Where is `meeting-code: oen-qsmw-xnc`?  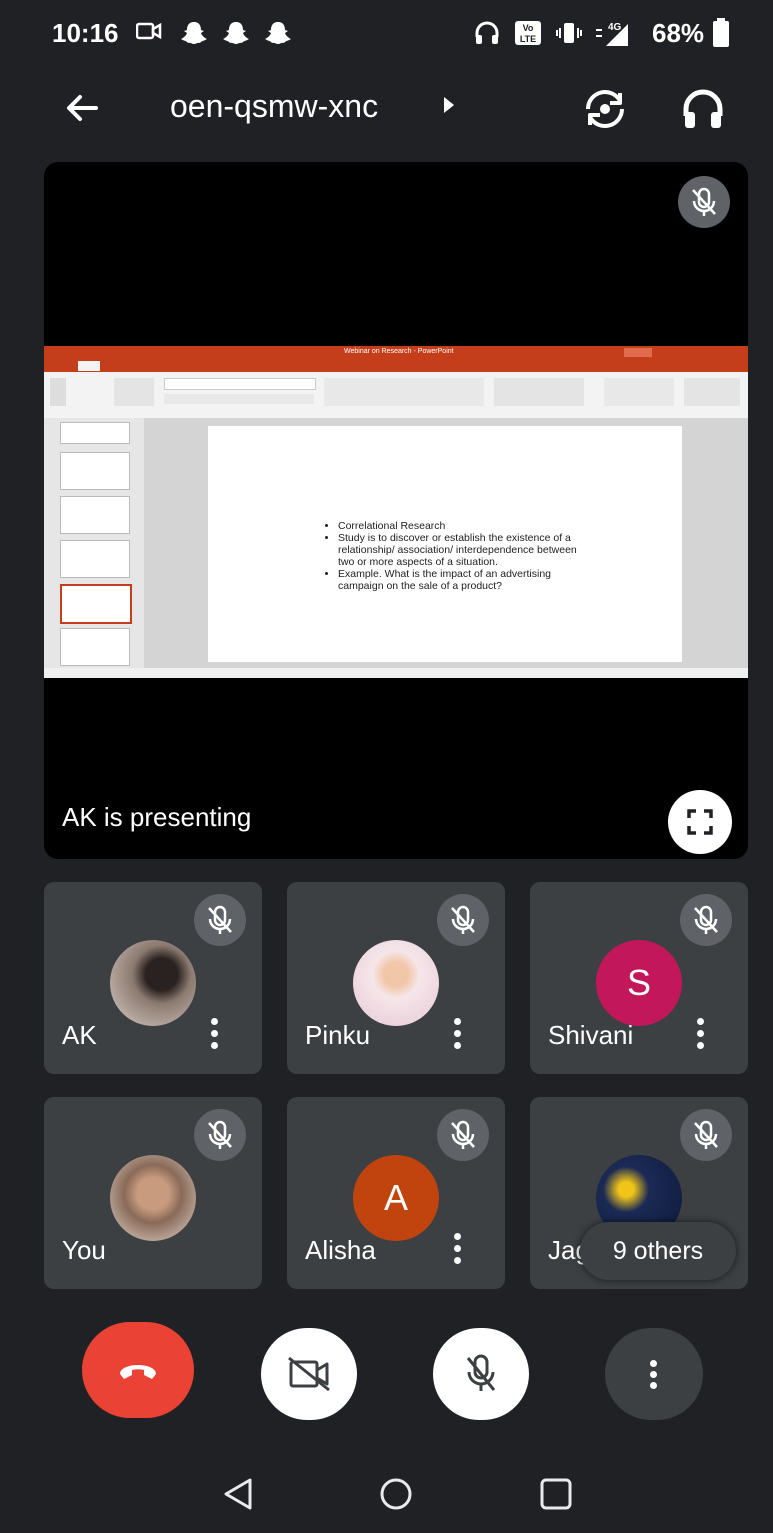 meeting-code: oen-qsmw-xnc is located at coordinates (274, 106).